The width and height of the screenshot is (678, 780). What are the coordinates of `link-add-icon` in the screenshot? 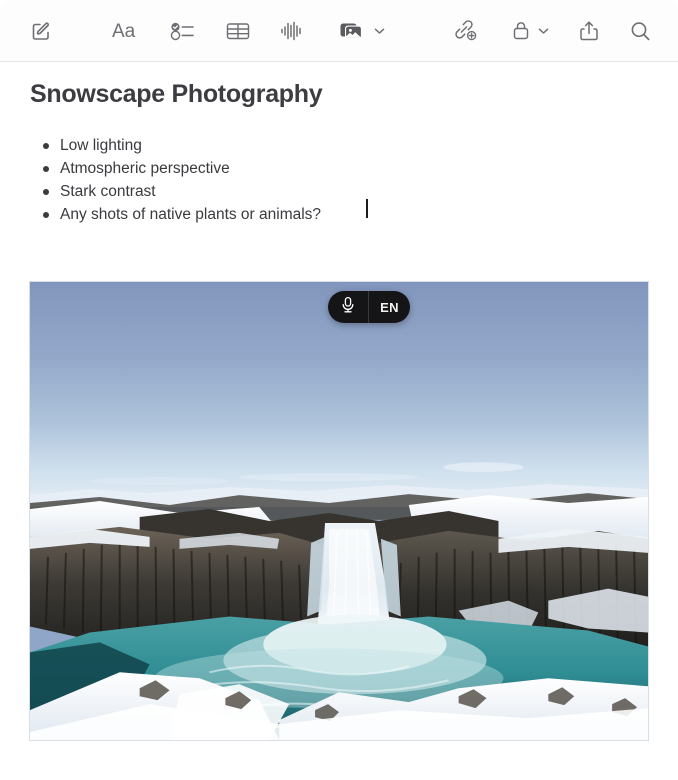 It's located at (466, 31).